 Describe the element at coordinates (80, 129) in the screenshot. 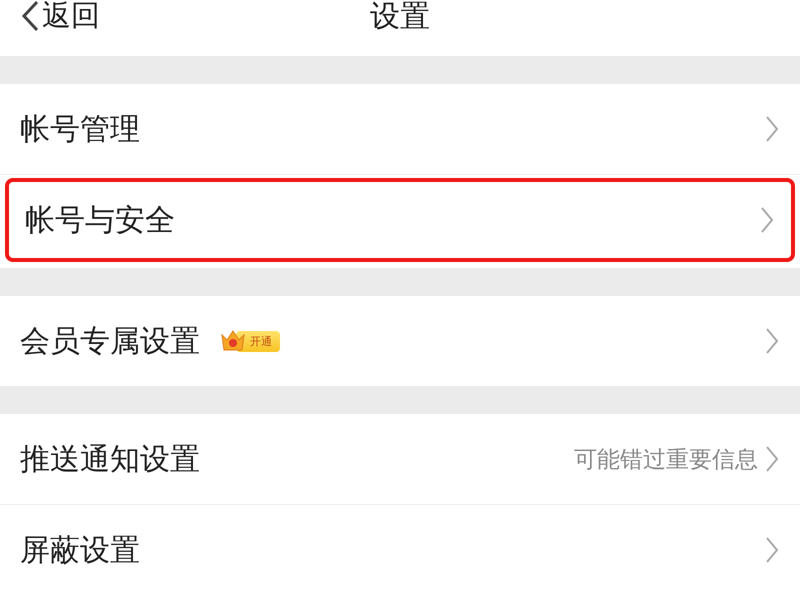

I see `row-label: 帐号管理` at that location.